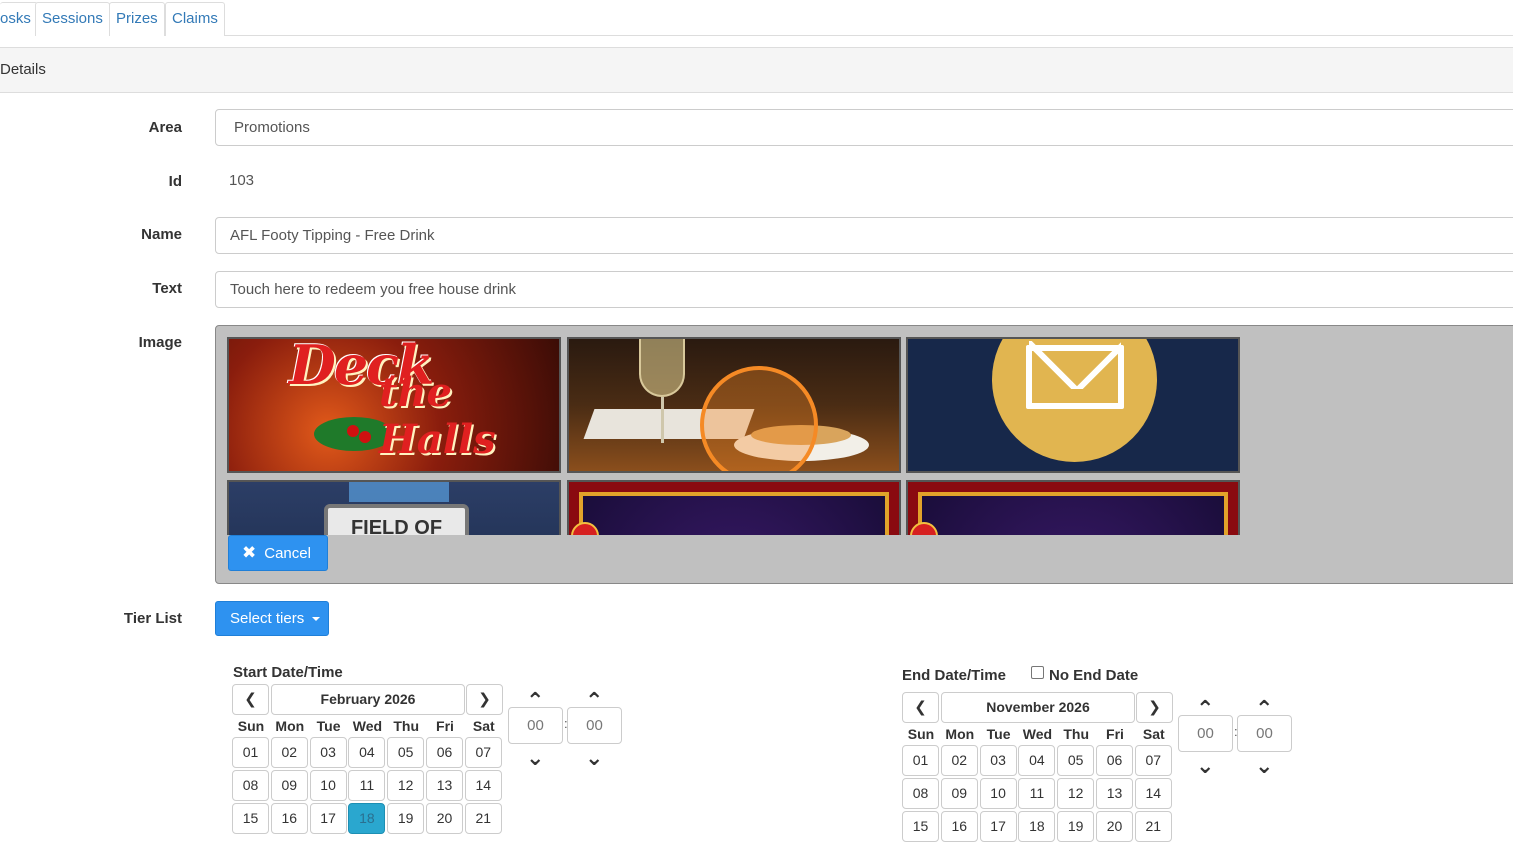  What do you see at coordinates (734, 405) in the screenshot?
I see `thumbnail-free-drink` at bounding box center [734, 405].